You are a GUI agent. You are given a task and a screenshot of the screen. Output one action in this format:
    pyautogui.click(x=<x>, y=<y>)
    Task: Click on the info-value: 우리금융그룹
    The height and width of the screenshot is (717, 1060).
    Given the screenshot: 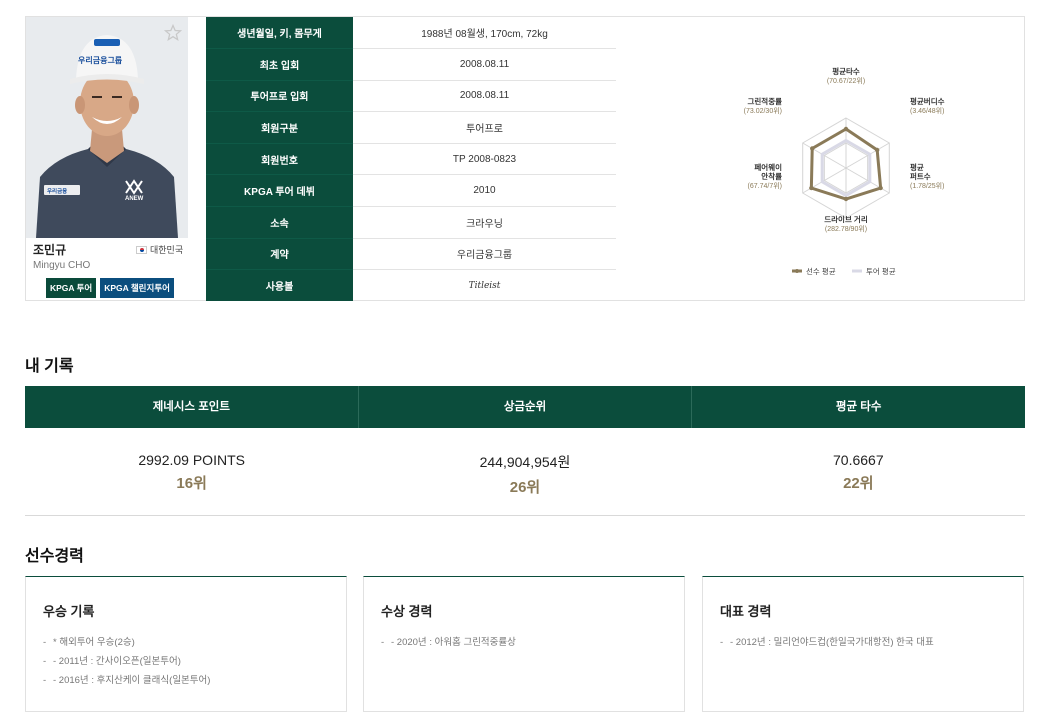 What is the action you would take?
    pyautogui.click(x=484, y=254)
    